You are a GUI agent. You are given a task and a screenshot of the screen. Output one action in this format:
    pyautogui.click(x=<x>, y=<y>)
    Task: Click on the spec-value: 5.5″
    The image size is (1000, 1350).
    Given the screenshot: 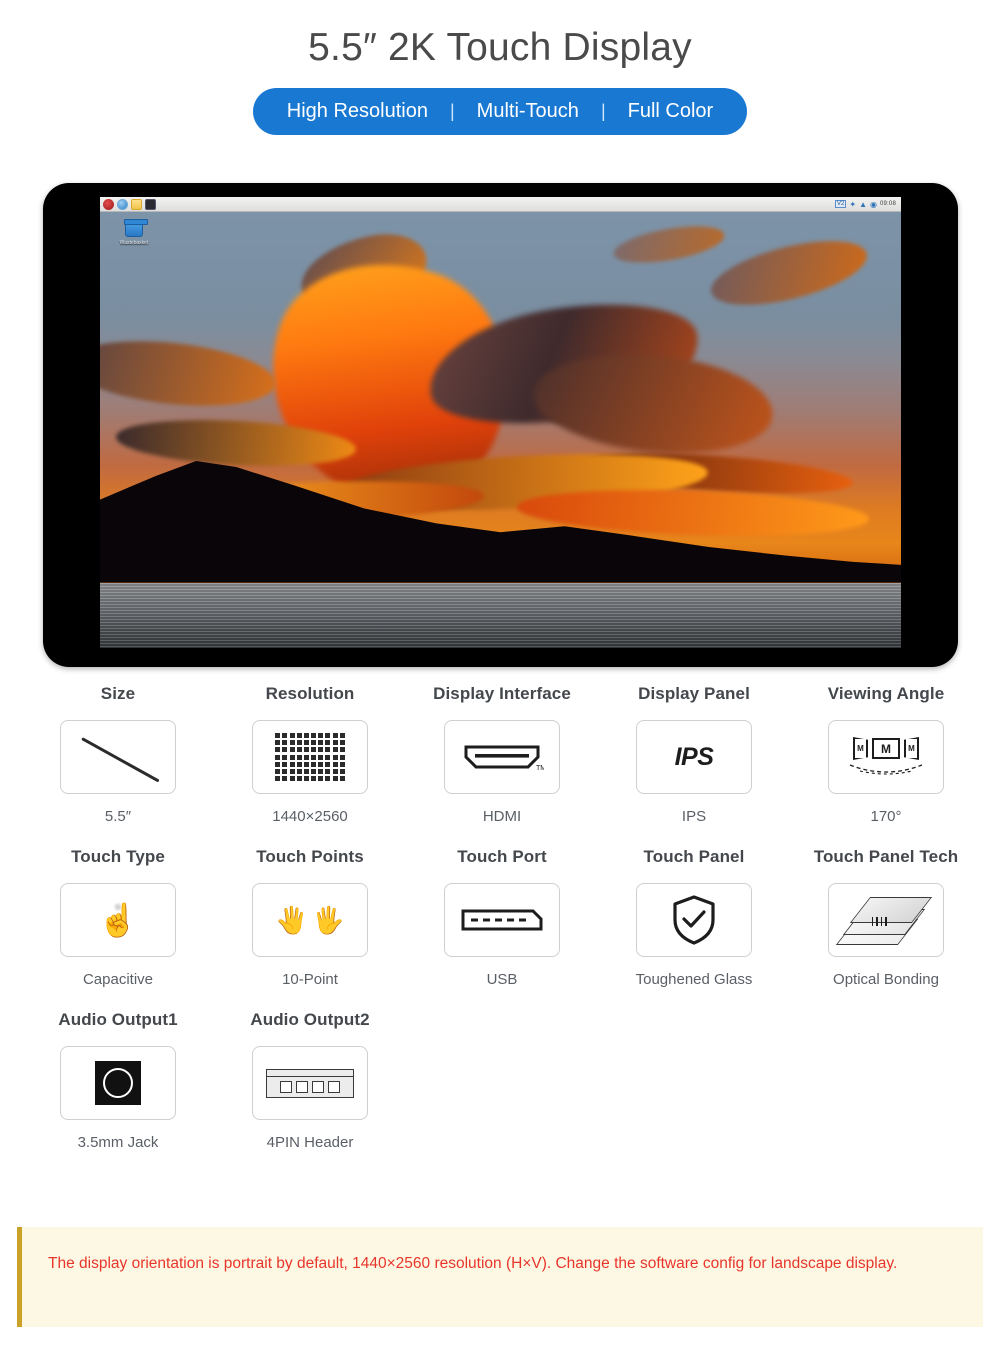 What is the action you would take?
    pyautogui.click(x=118, y=816)
    